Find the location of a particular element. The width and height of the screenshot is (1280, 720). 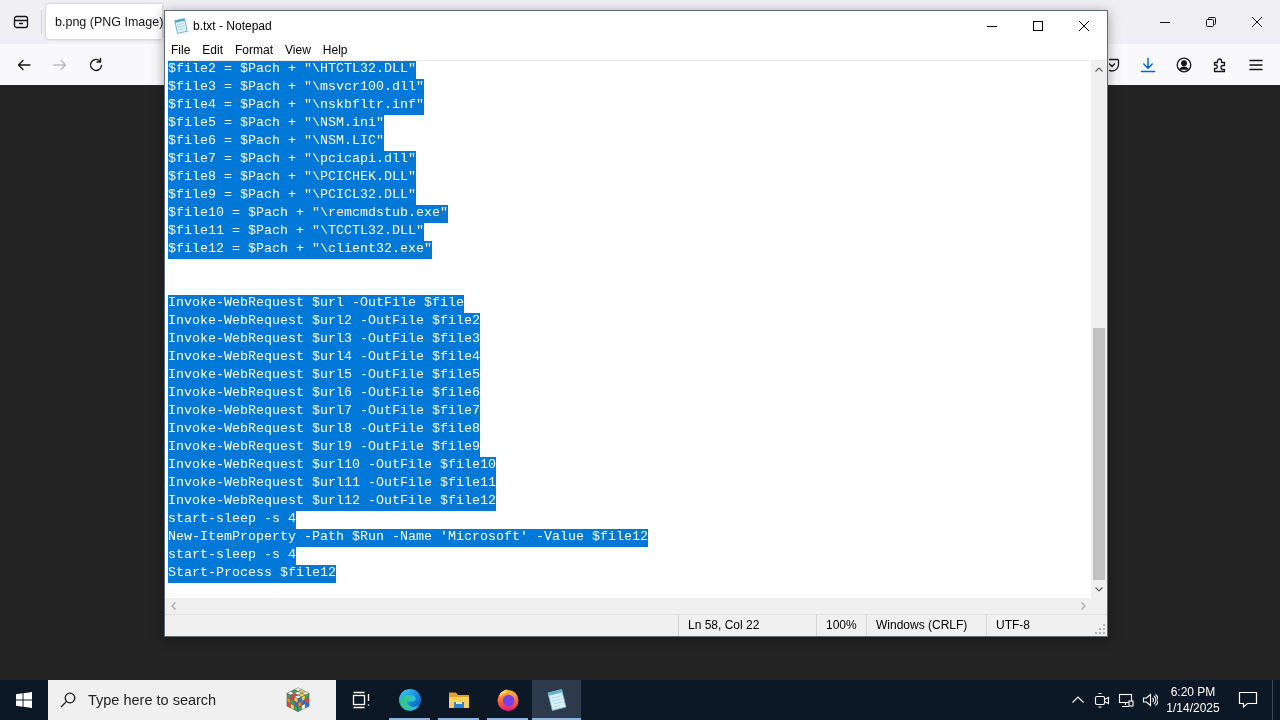

search-field: Type here to search is located at coordinates (173, 700).